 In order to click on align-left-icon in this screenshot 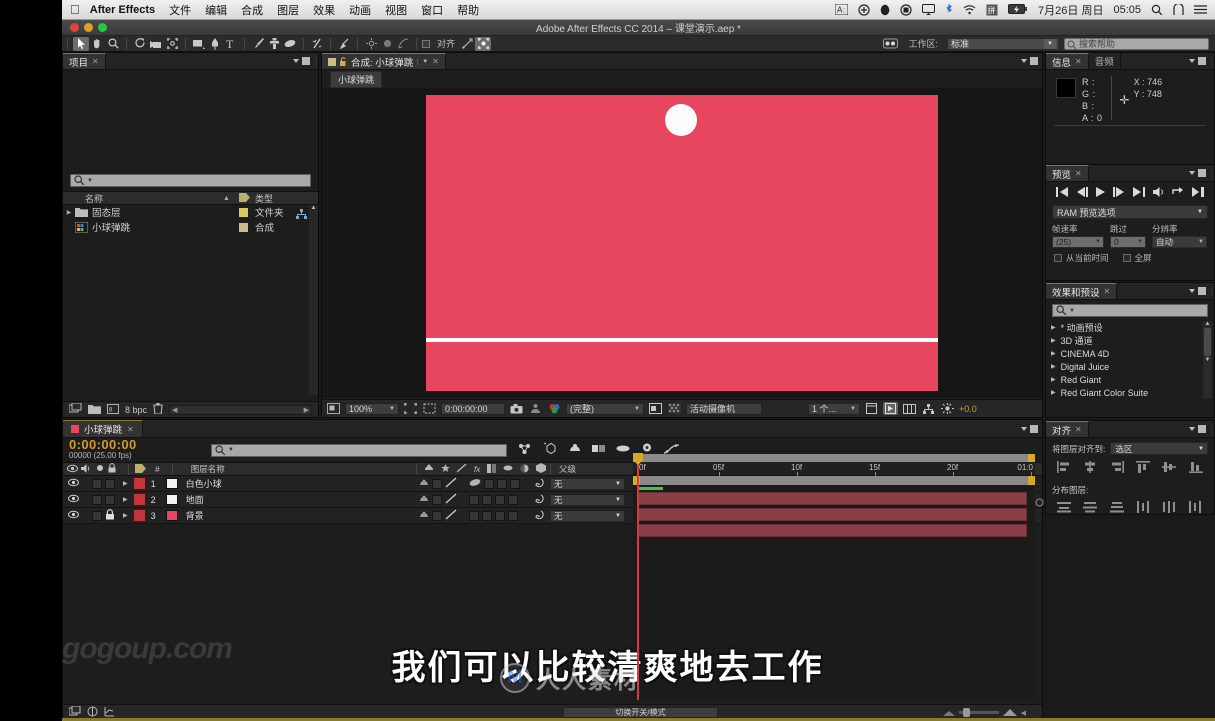, I will do `click(1064, 469)`.